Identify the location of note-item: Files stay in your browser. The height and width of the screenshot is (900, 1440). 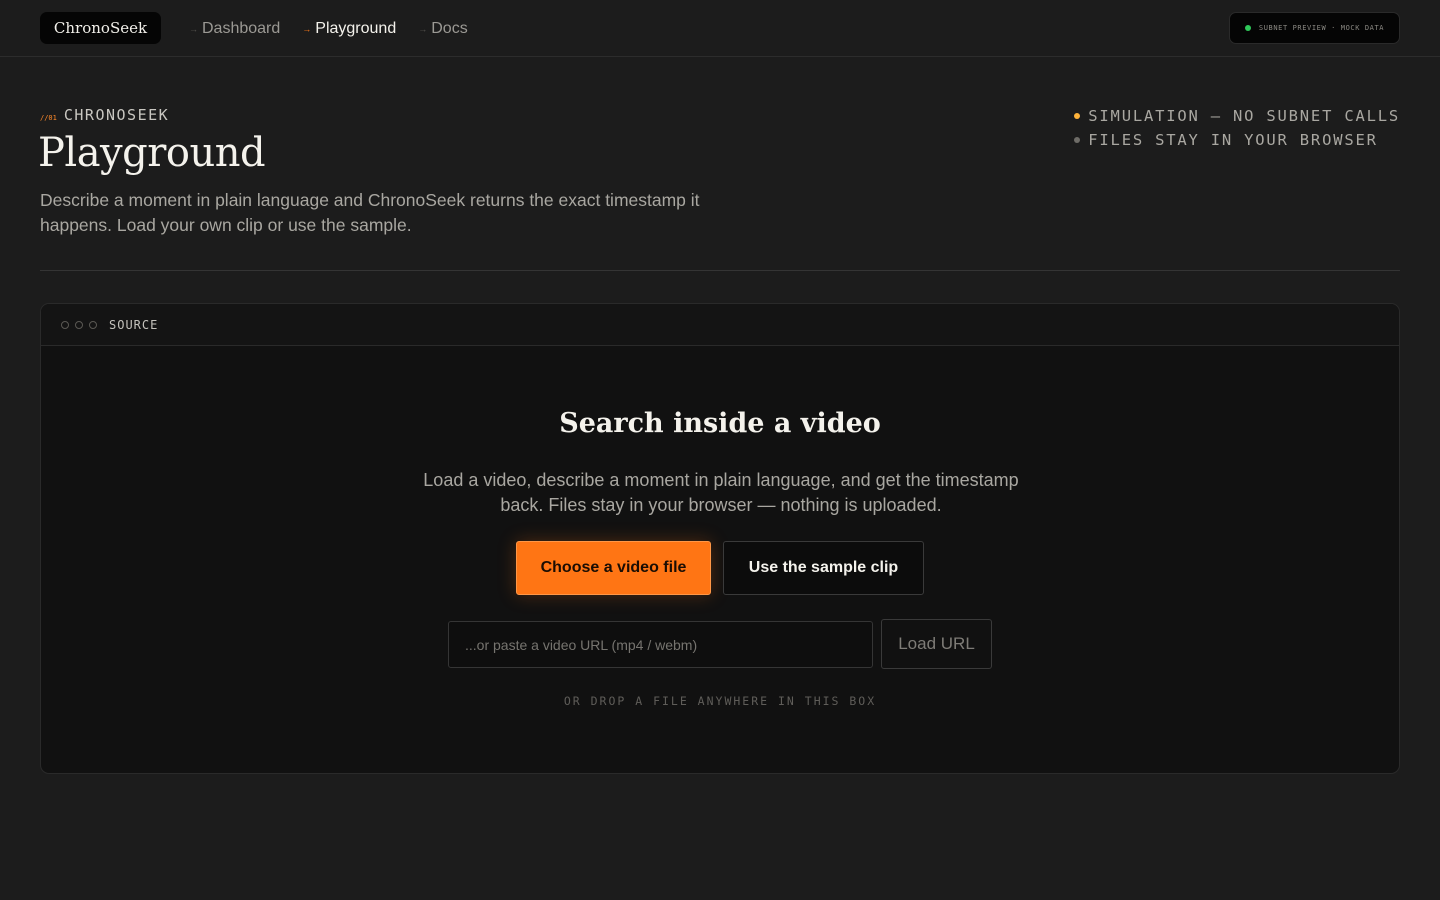
(1237, 140).